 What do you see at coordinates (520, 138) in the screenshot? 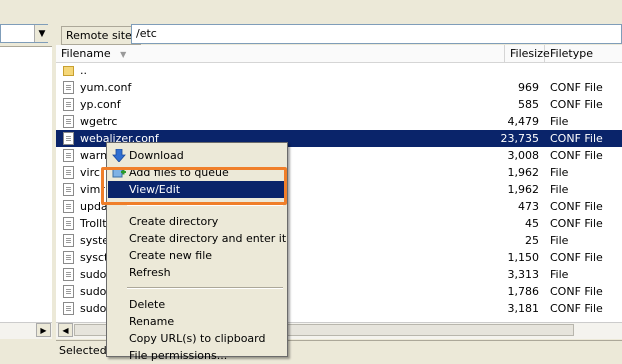
I see `file-size: 23,735` at bounding box center [520, 138].